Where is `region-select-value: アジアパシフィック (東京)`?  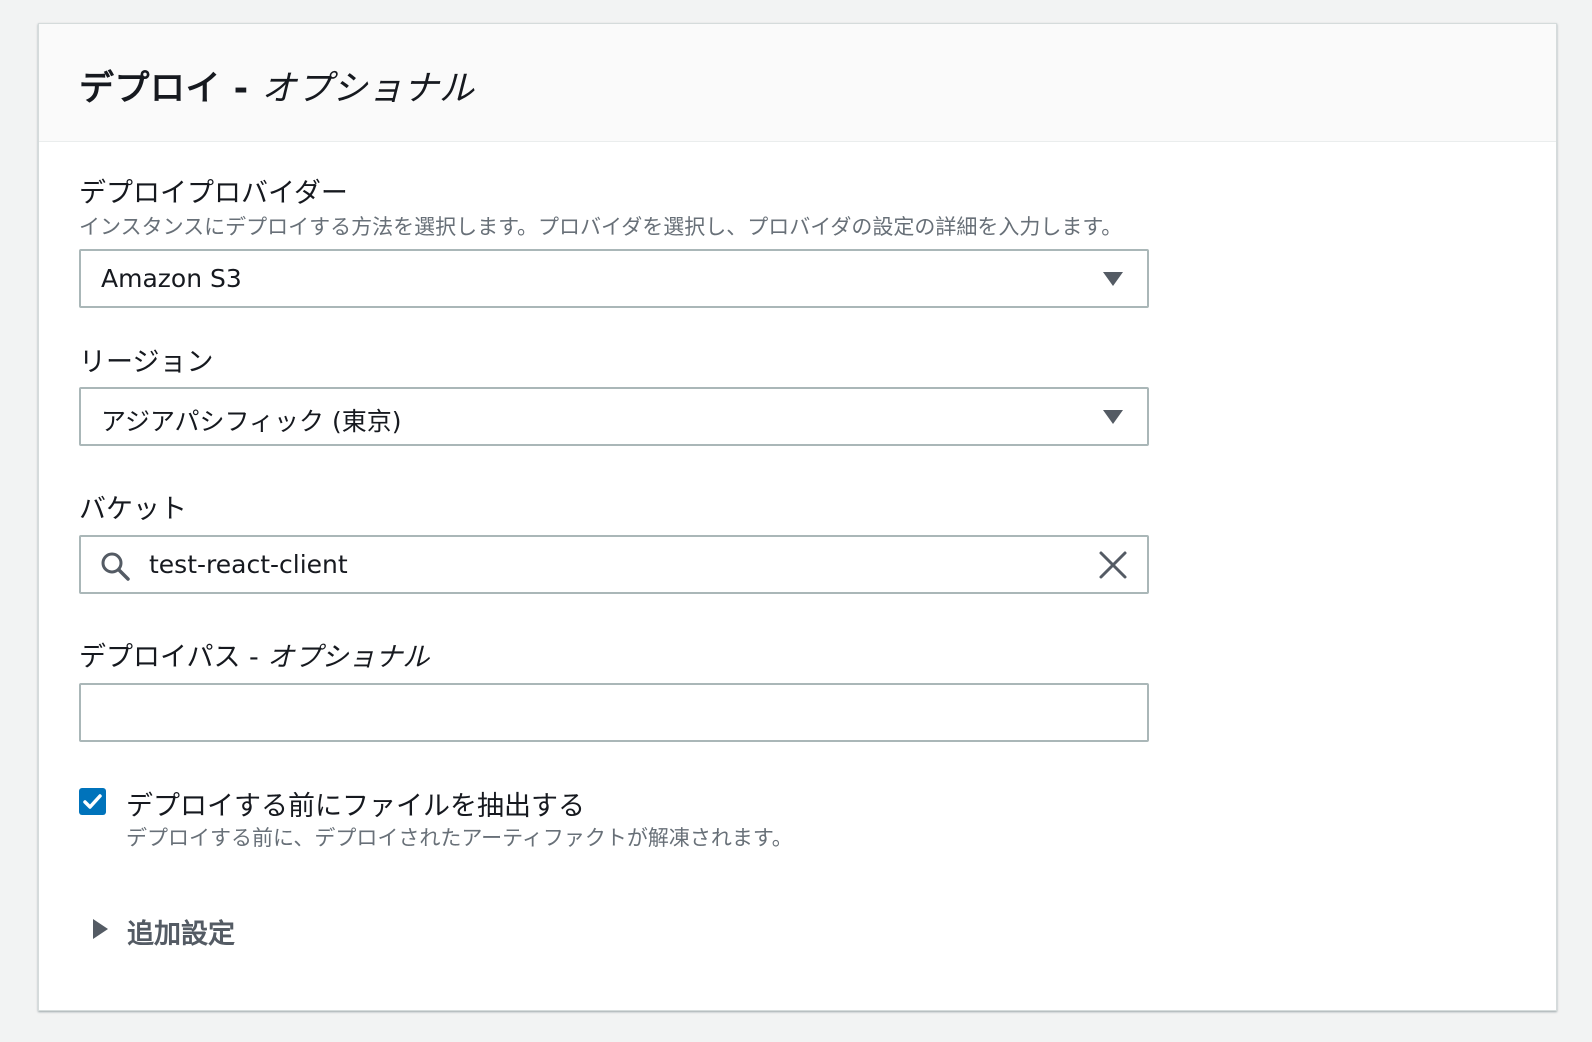
region-select-value: アジアパシフィック (東京) is located at coordinates (251, 421).